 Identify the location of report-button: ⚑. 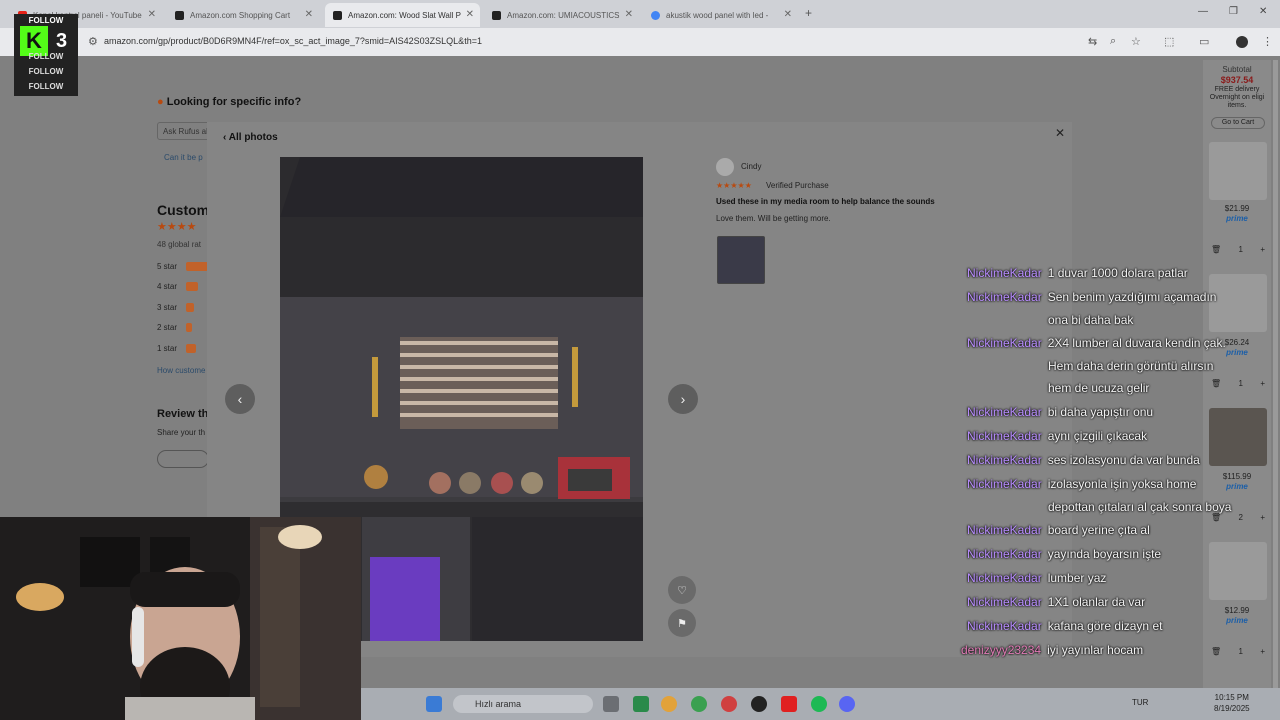
(682, 623).